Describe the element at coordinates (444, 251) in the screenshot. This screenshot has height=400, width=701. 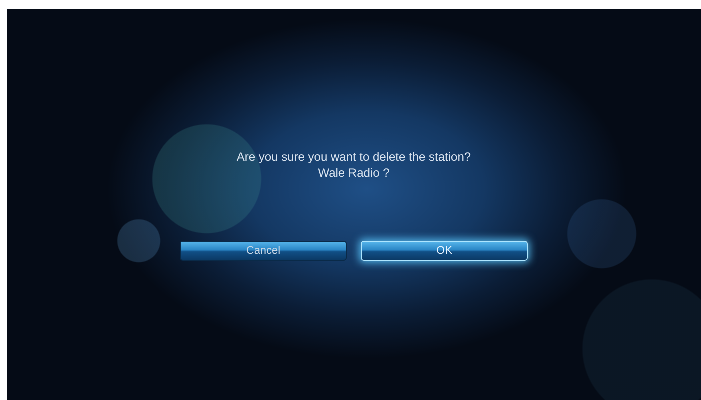
I see `dialog-button: OK` at that location.